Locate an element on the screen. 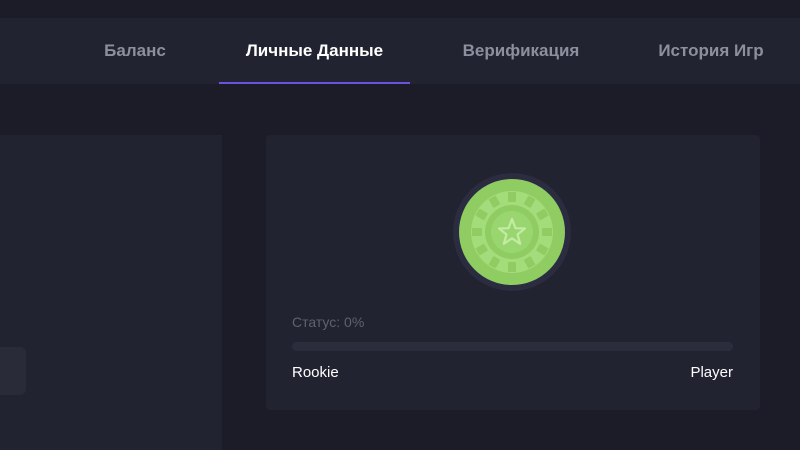 Image resolution: width=800 pixels, height=450 pixels. active-tab-indicator is located at coordinates (314, 83).